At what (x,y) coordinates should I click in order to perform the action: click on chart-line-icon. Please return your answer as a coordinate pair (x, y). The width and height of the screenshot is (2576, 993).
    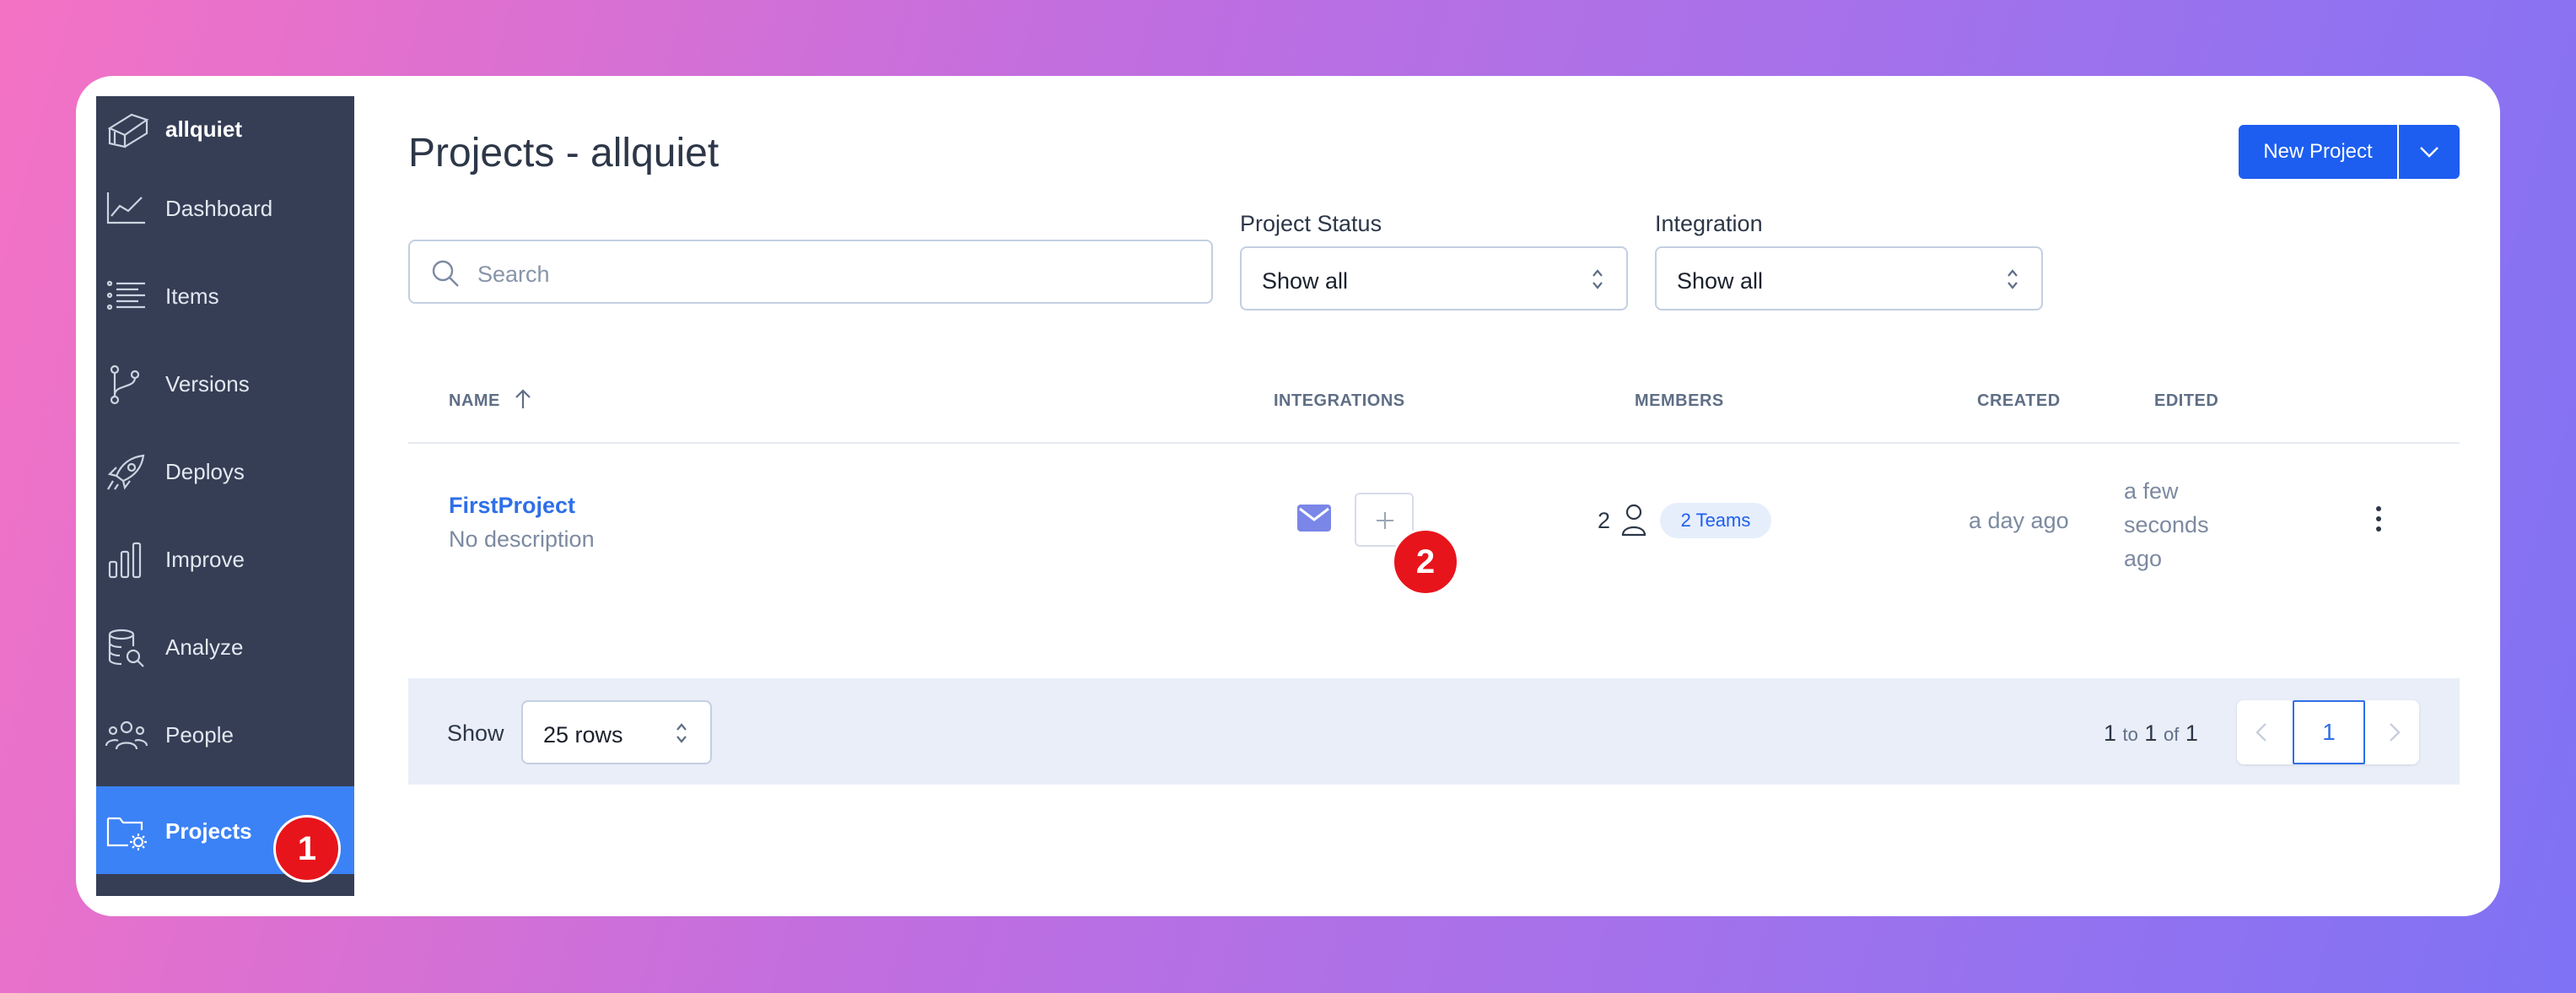
    Looking at the image, I should click on (125, 208).